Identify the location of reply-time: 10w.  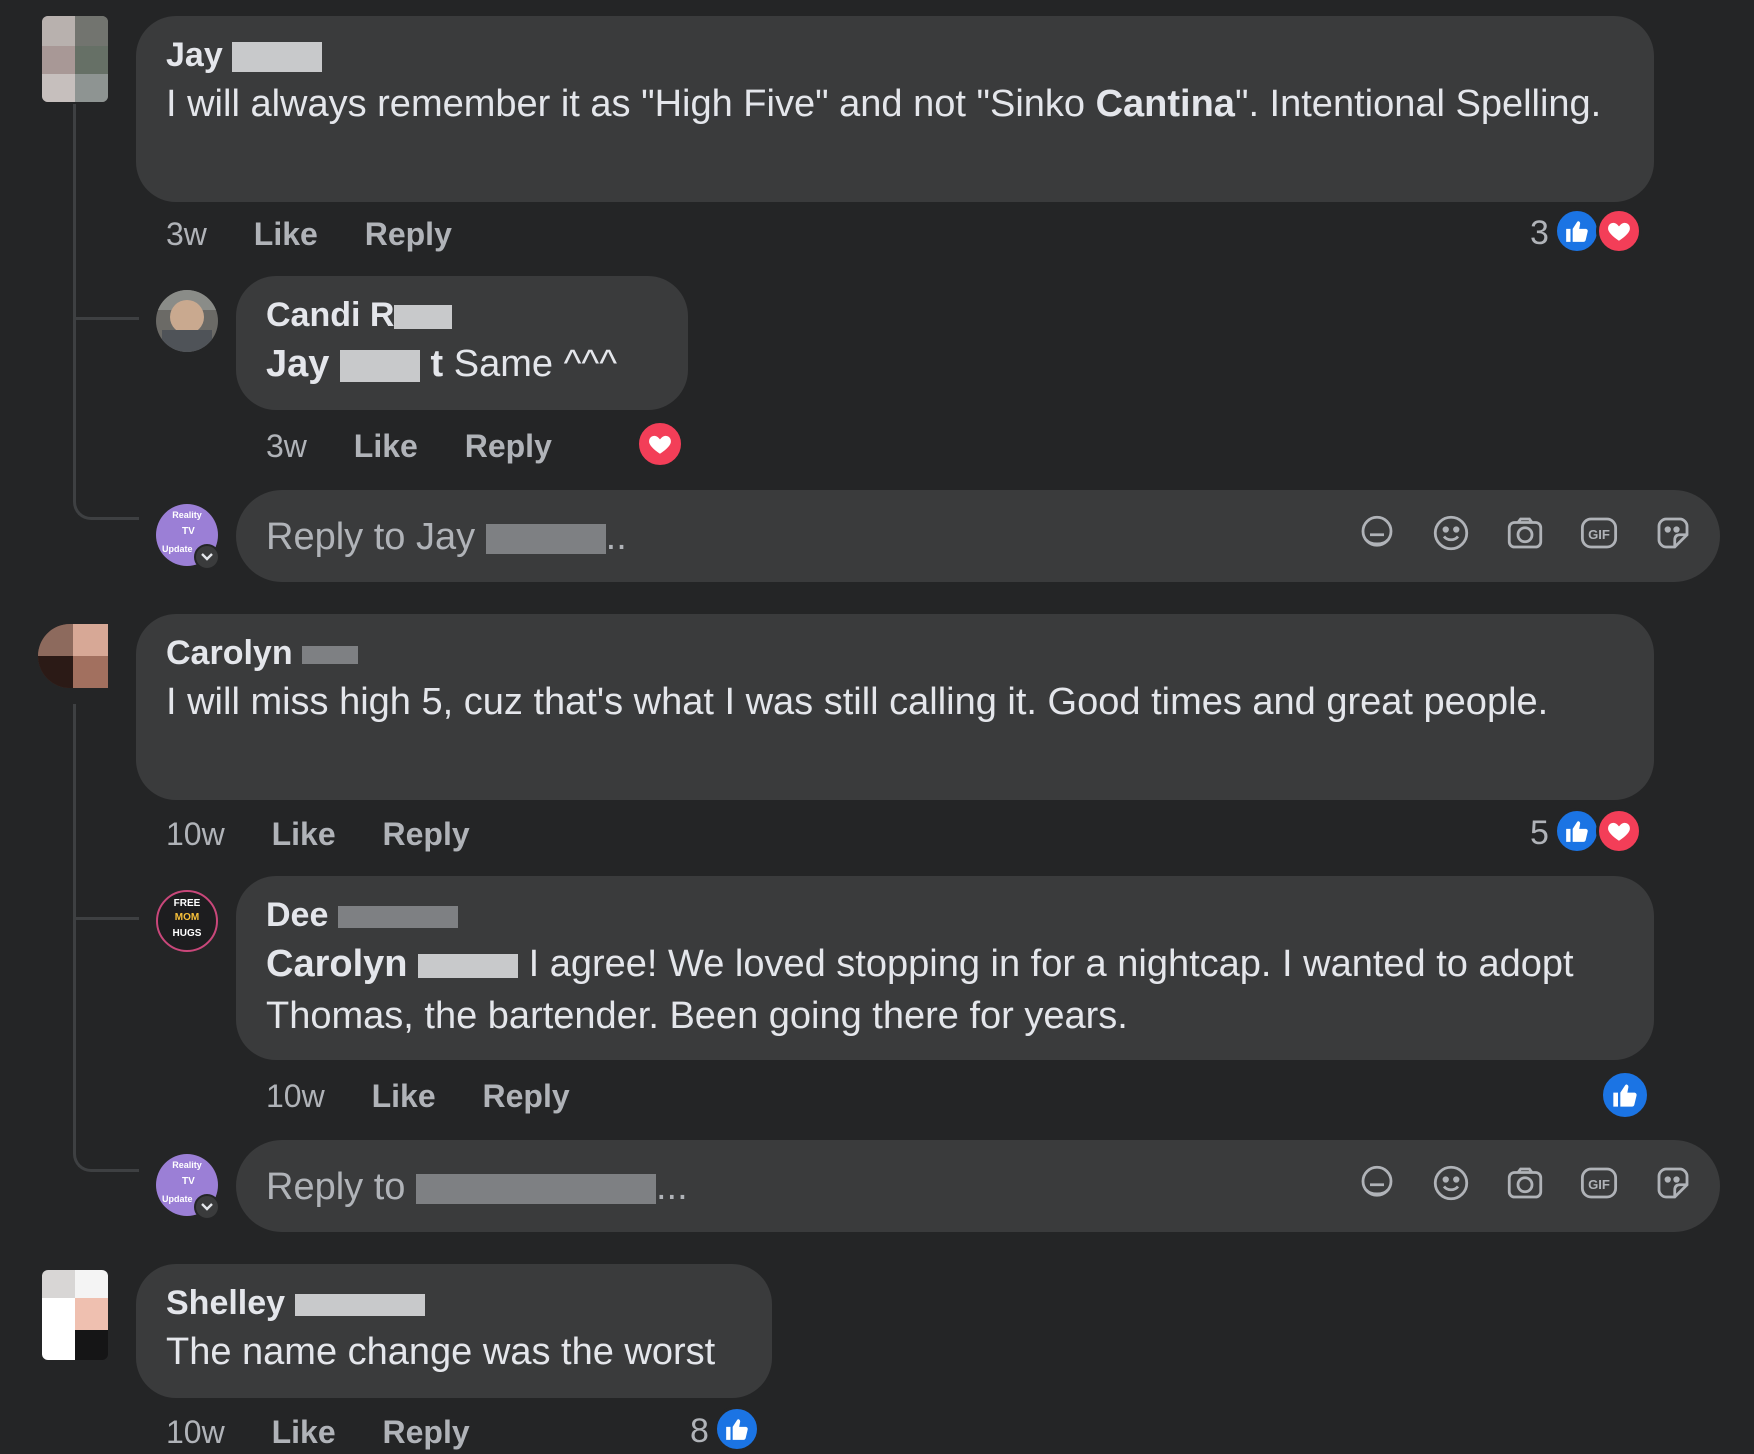
(295, 1096).